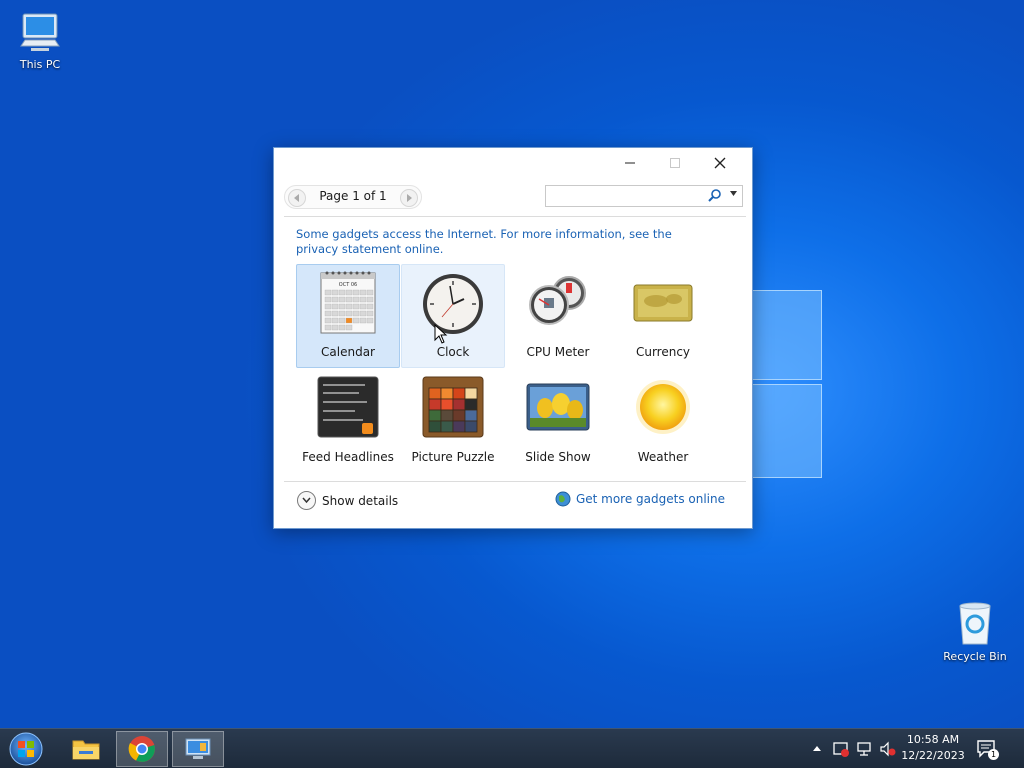 This screenshot has height=768, width=1024. I want to click on slide-show-icon, so click(558, 407).